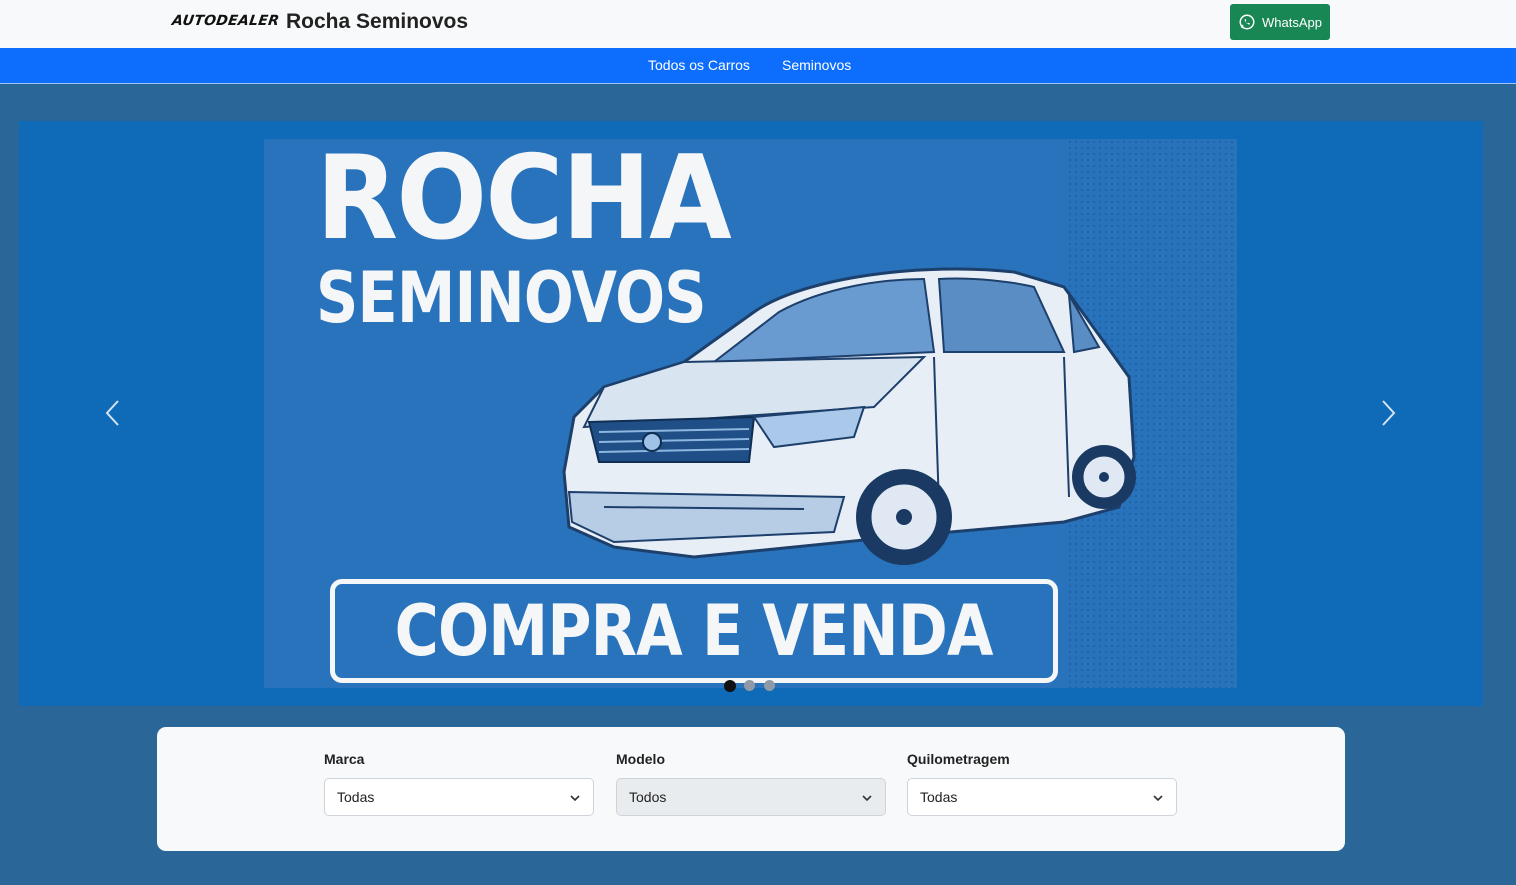 This screenshot has width=1516, height=885. What do you see at coordinates (758, 66) in the screenshot?
I see `main-nav: Todos os Carros Seminovos` at bounding box center [758, 66].